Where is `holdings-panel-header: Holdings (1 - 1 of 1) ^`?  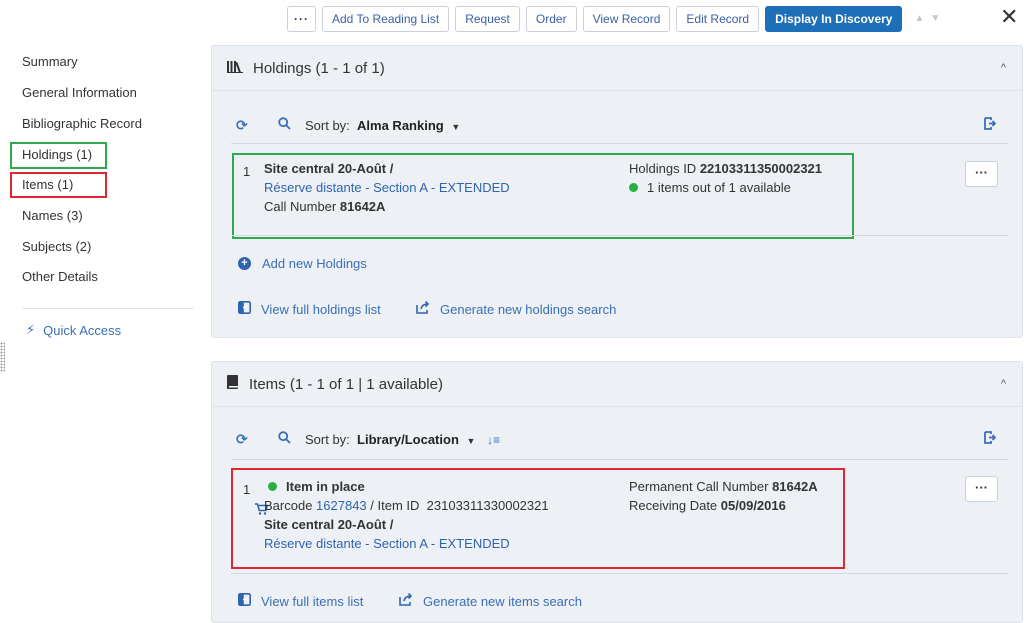 holdings-panel-header: Holdings (1 - 1 of 1) ^ is located at coordinates (617, 68).